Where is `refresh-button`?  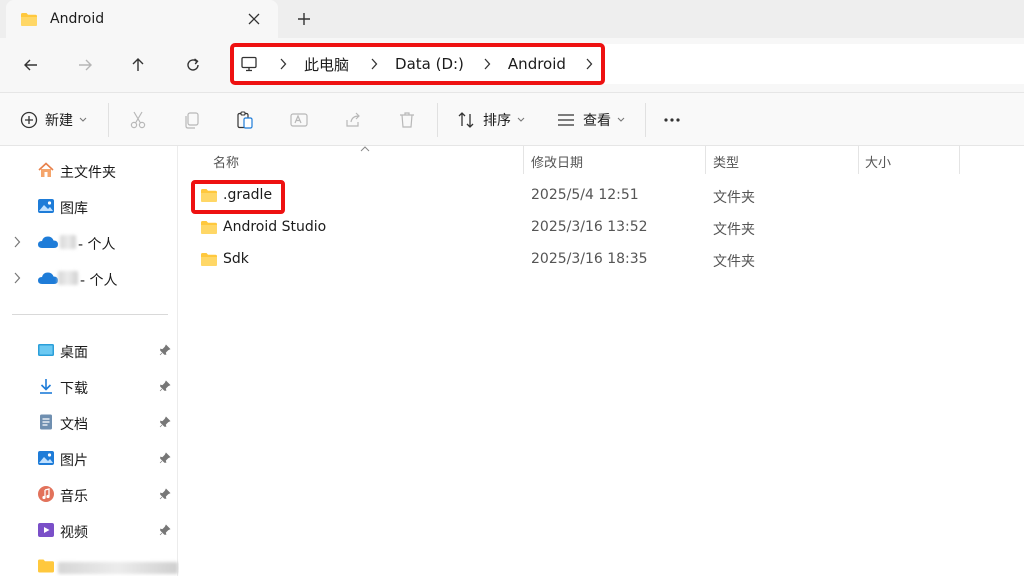 refresh-button is located at coordinates (193, 65).